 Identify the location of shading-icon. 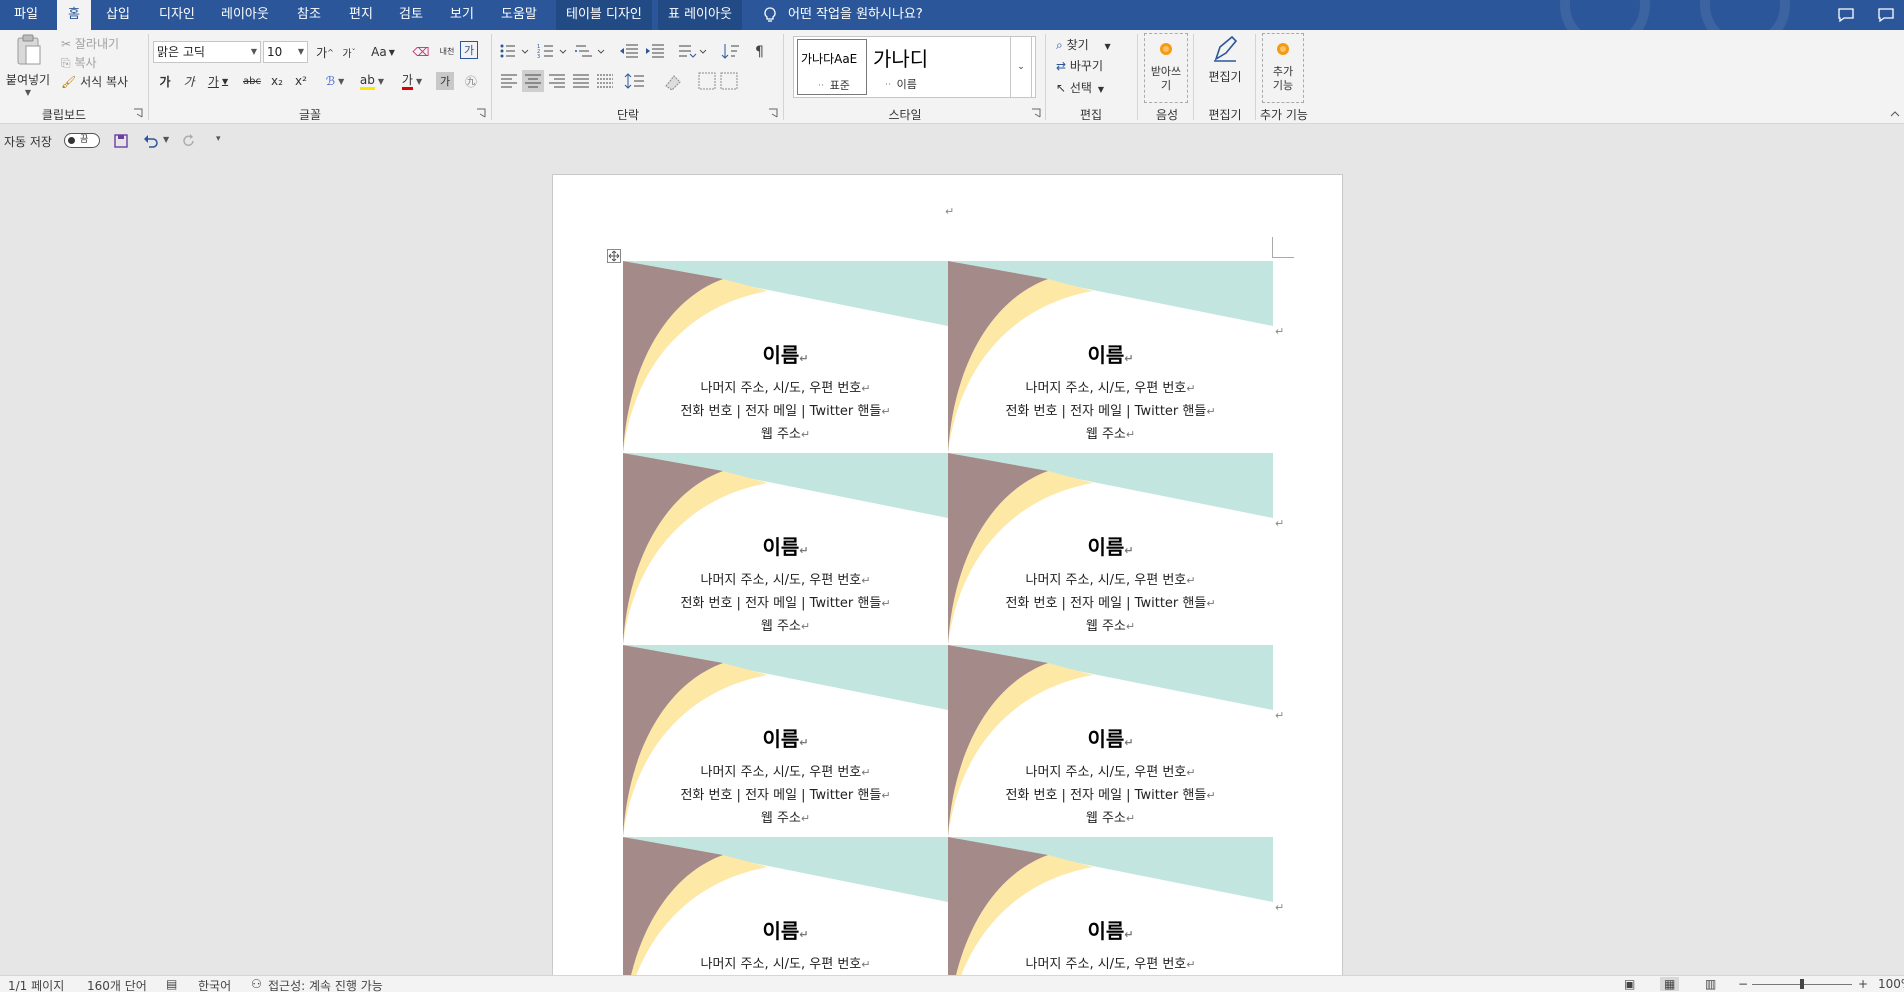
(675, 81).